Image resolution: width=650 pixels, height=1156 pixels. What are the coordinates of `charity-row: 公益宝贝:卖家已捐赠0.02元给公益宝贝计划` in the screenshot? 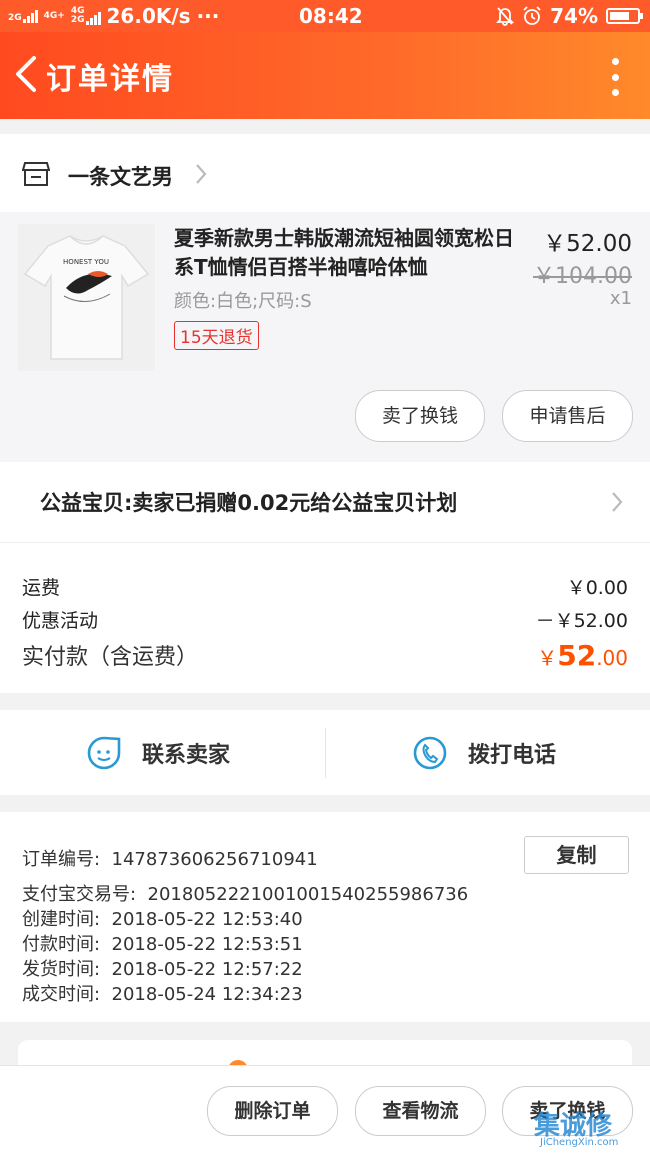 It's located at (325, 502).